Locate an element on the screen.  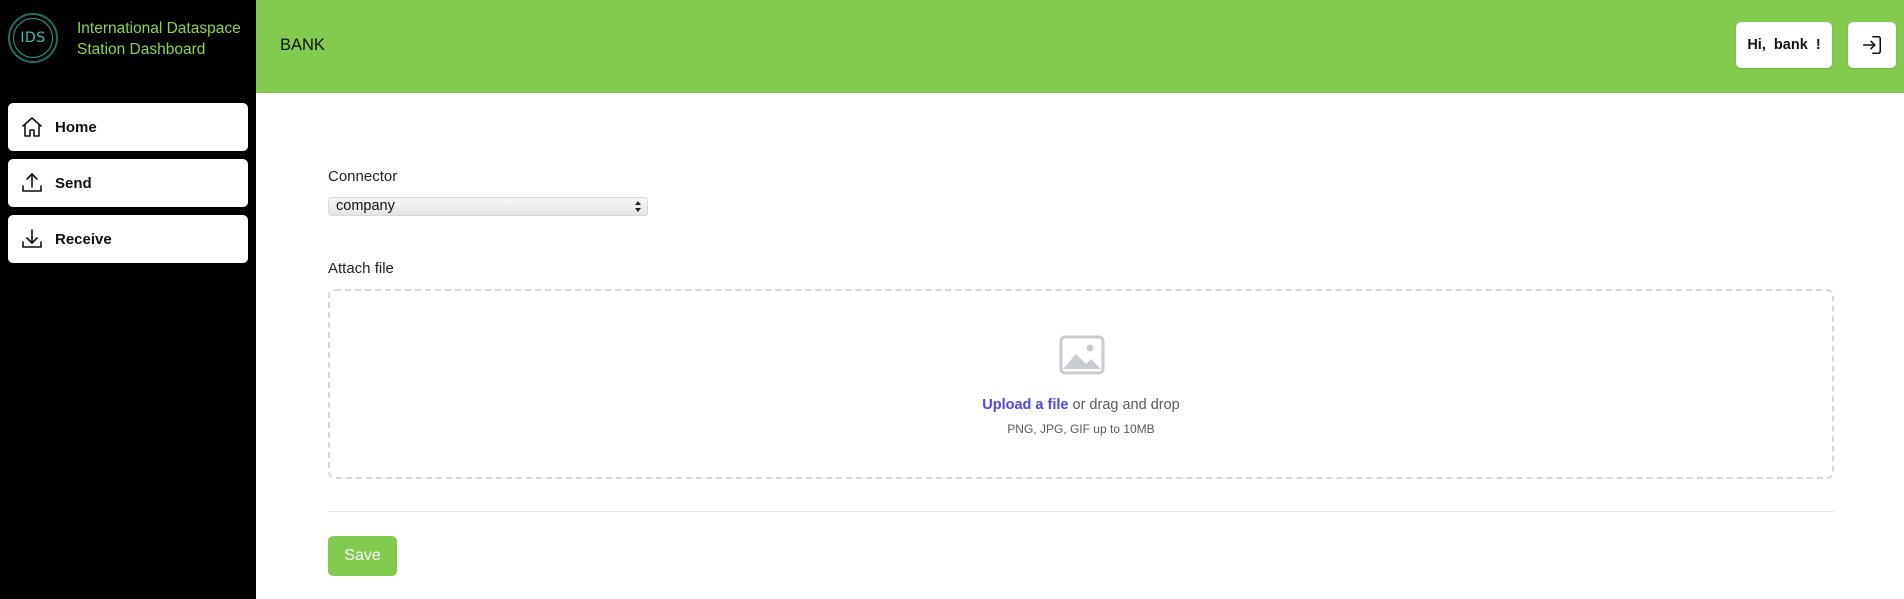
greeting-prefix: Hi, is located at coordinates (1756, 45).